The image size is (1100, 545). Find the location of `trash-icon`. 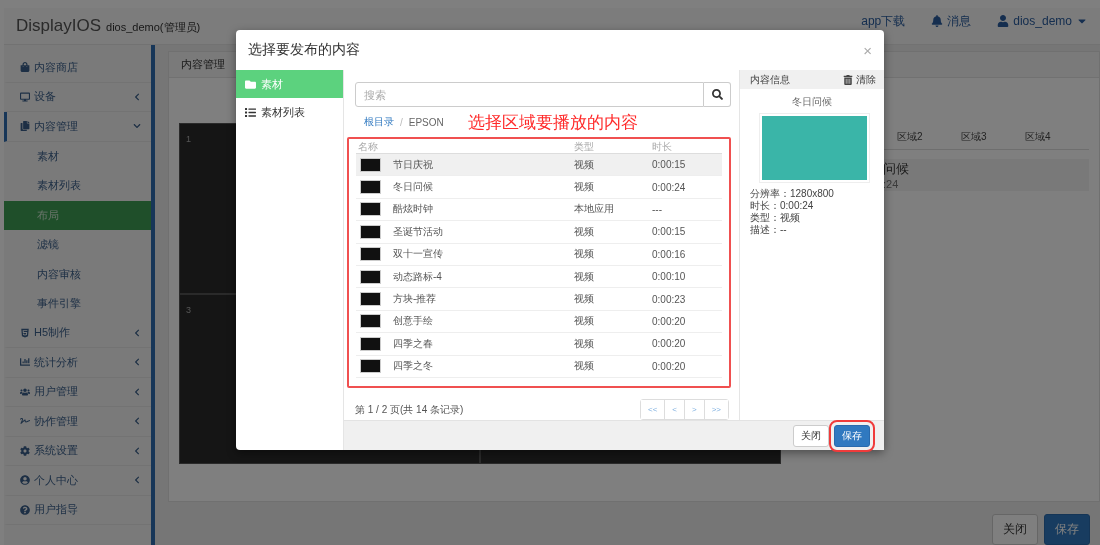

trash-icon is located at coordinates (848, 79).